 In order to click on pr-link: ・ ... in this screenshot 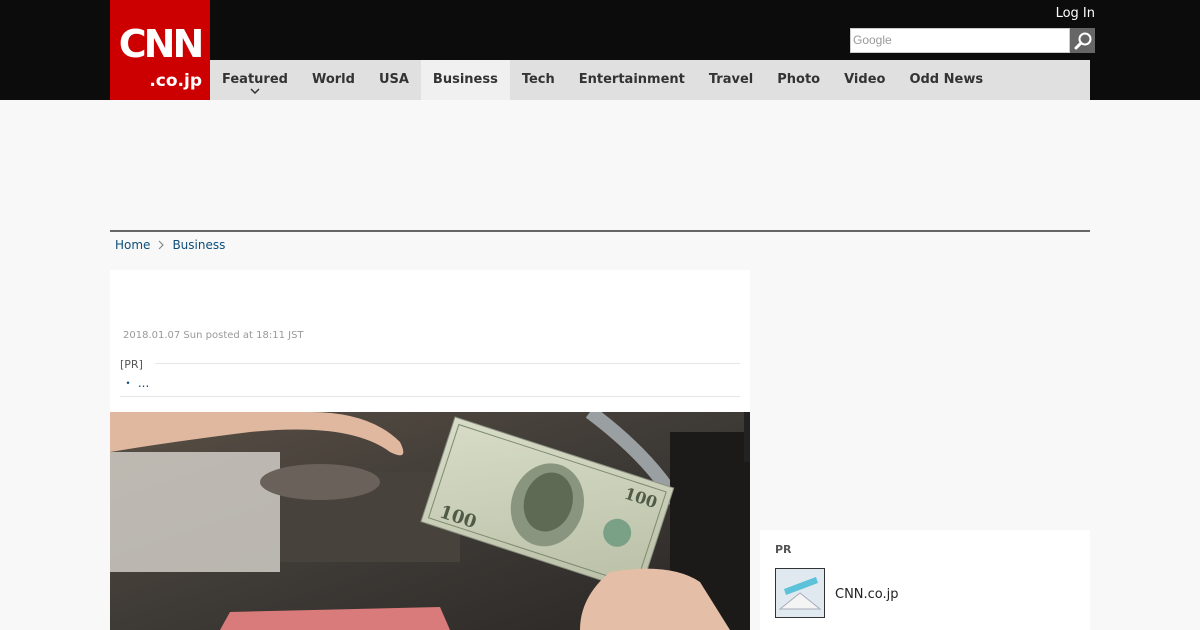, I will do `click(135, 382)`.